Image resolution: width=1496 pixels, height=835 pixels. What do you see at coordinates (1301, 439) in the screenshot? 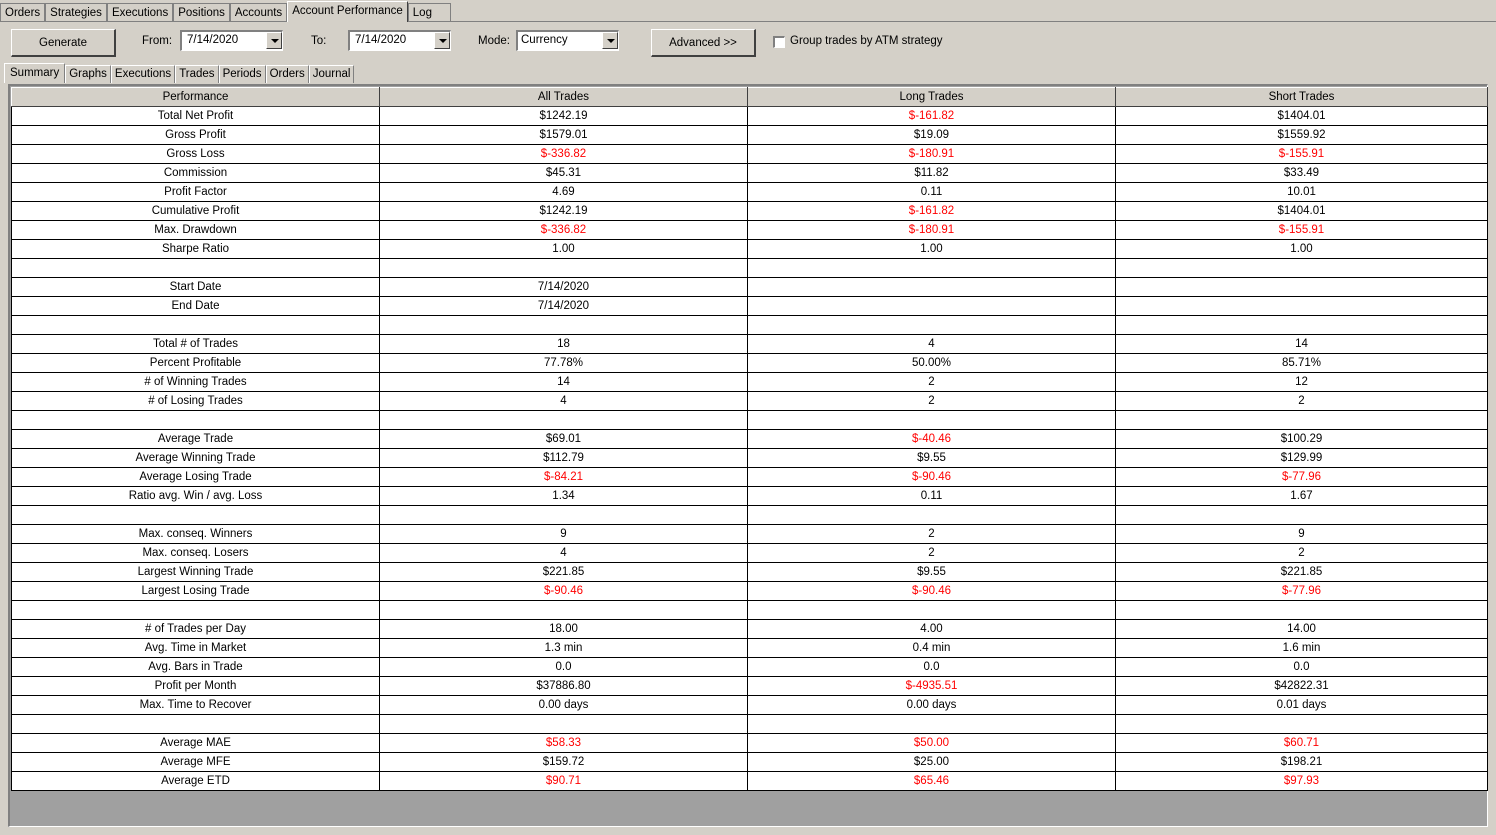
I see `metric-value: $100.29` at bounding box center [1301, 439].